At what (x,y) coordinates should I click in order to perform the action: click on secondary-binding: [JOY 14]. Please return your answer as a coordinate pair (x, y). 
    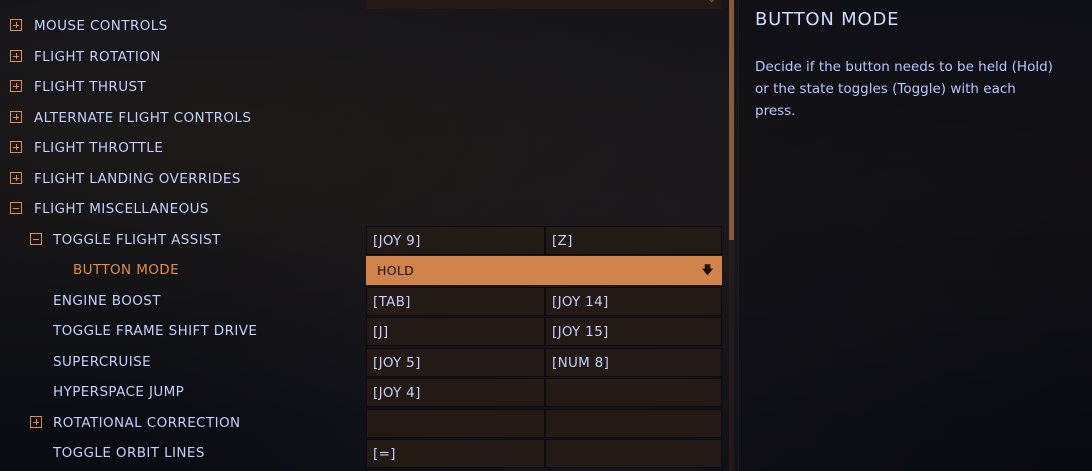
    Looking at the image, I should click on (633, 301).